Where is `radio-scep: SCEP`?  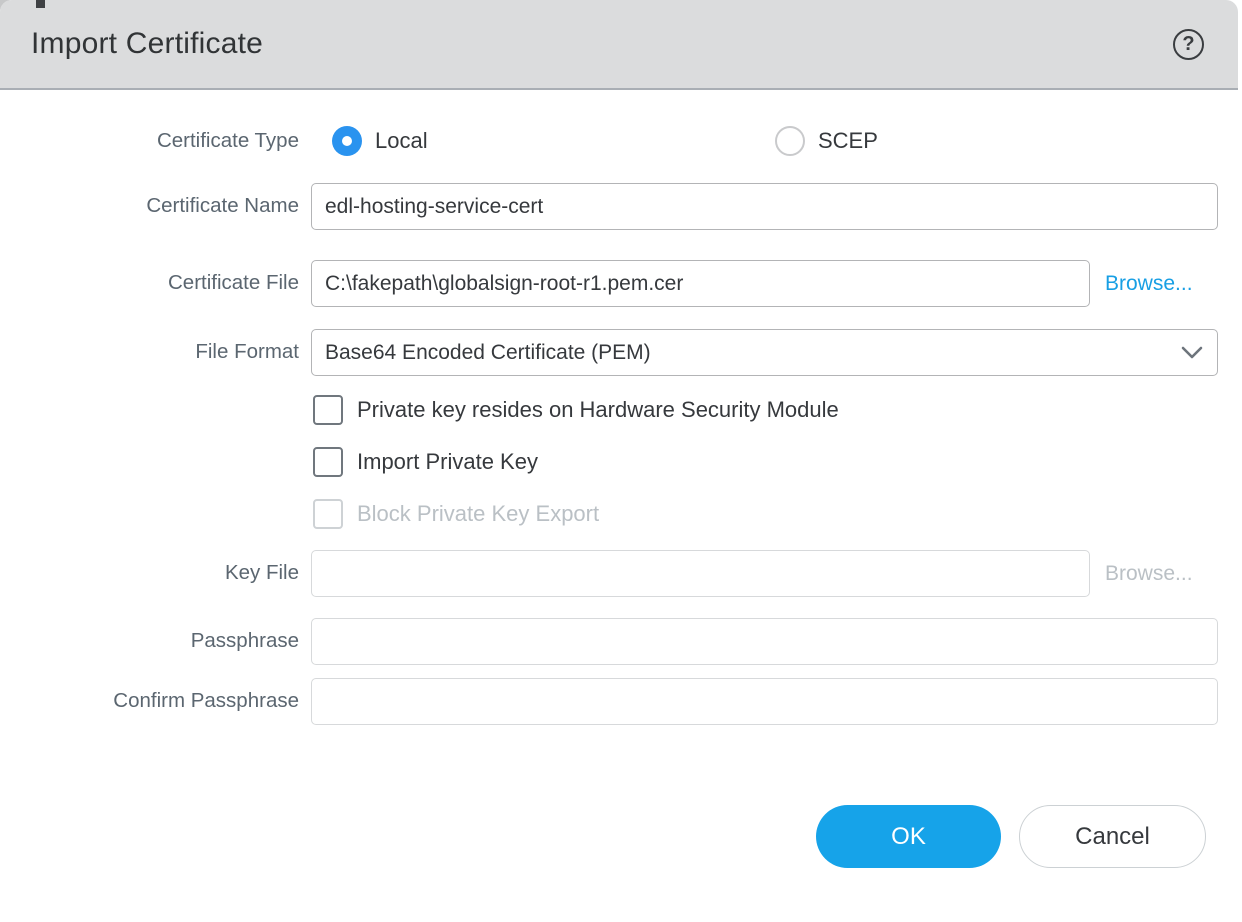 radio-scep: SCEP is located at coordinates (826, 141).